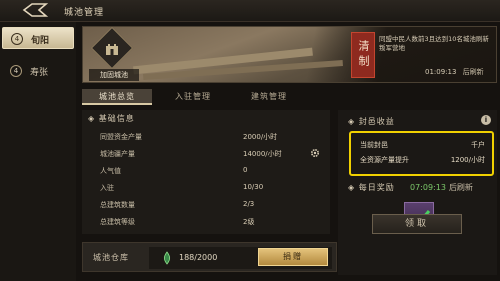 Image resolution: width=500 pixels, height=281 pixels. What do you see at coordinates (374, 145) in the screenshot?
I see `fief-label: 当前封邑` at bounding box center [374, 145].